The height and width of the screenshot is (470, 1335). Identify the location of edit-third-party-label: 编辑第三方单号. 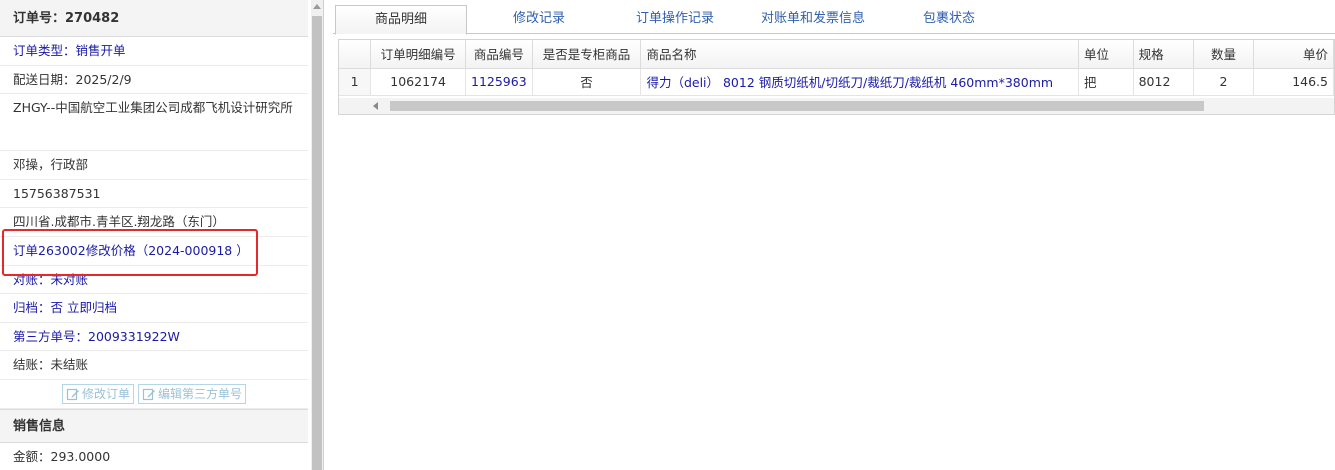
(200, 393).